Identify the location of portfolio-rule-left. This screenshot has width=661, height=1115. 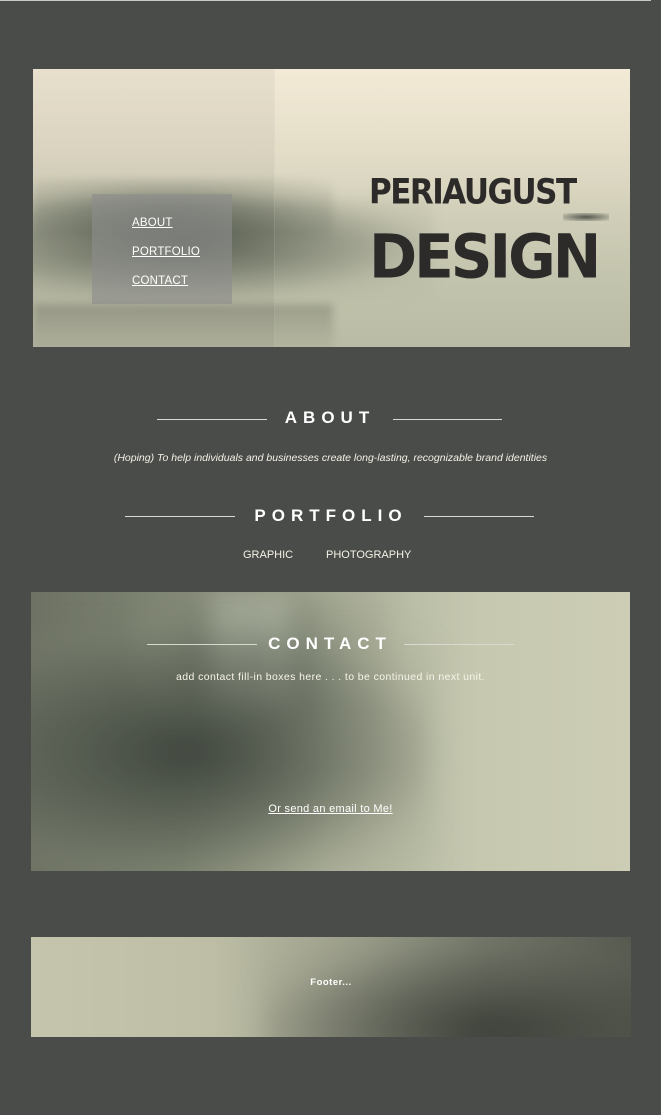
(180, 516).